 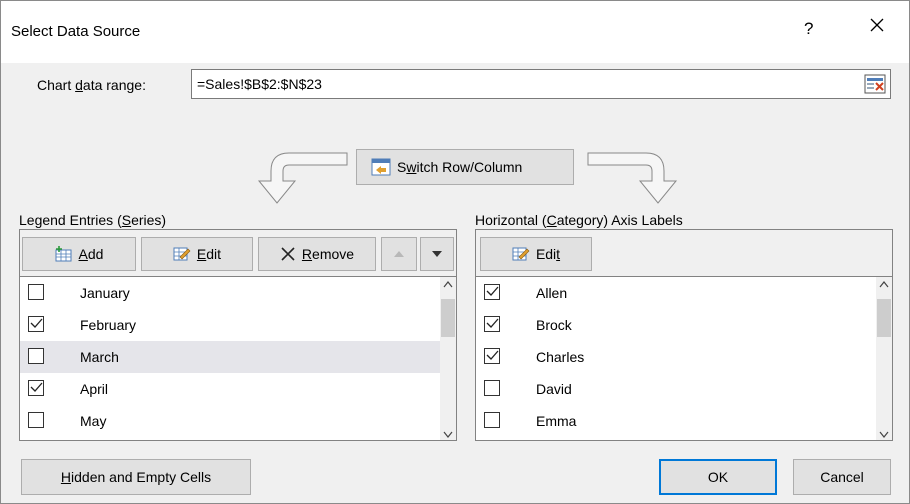 What do you see at coordinates (76, 31) in the screenshot?
I see `dialog-title: Select Data Source` at bounding box center [76, 31].